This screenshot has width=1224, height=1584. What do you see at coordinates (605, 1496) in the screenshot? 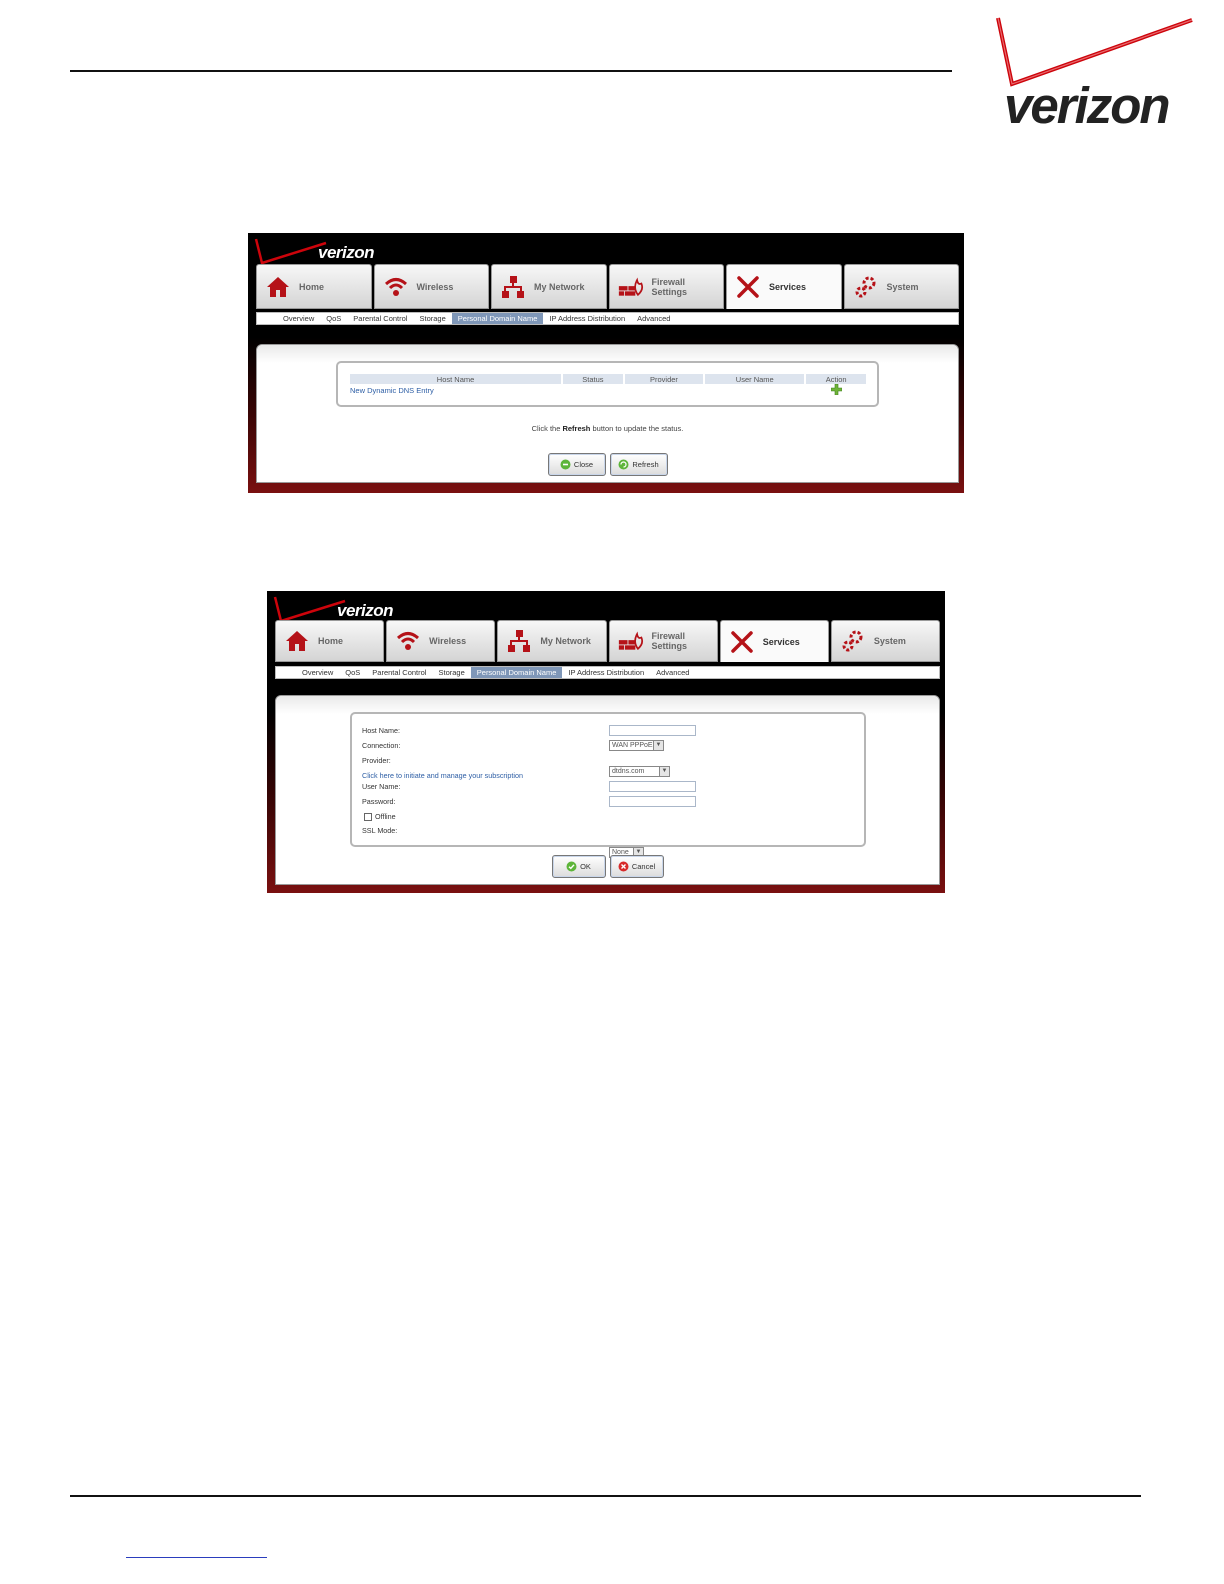
I see `bottom-rule` at bounding box center [605, 1496].